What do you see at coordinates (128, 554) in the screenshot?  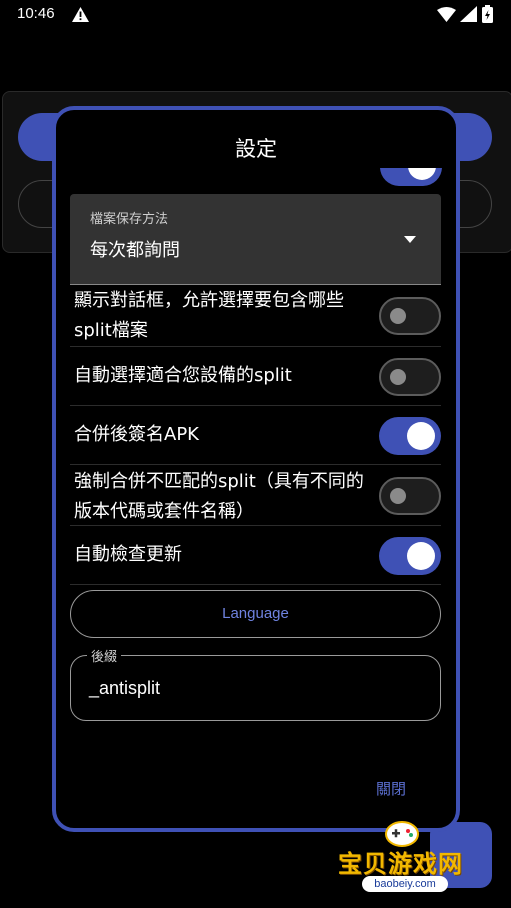 I see `setting-label: 自動檢查更新` at bounding box center [128, 554].